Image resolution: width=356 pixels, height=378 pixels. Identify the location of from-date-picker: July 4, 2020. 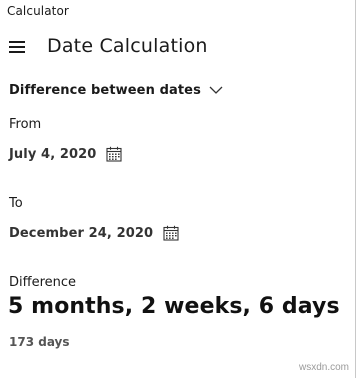
(66, 154).